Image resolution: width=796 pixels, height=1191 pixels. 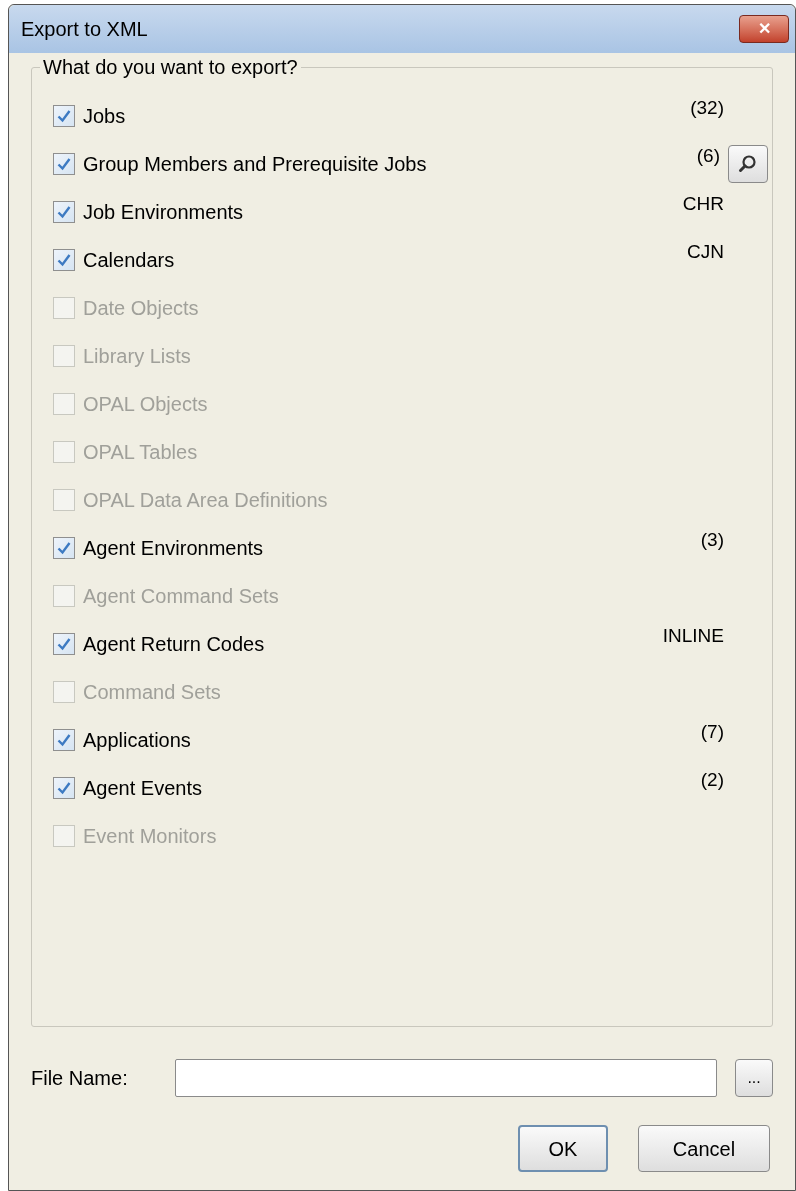 What do you see at coordinates (80, 1078) in the screenshot?
I see `field-label: File Name:` at bounding box center [80, 1078].